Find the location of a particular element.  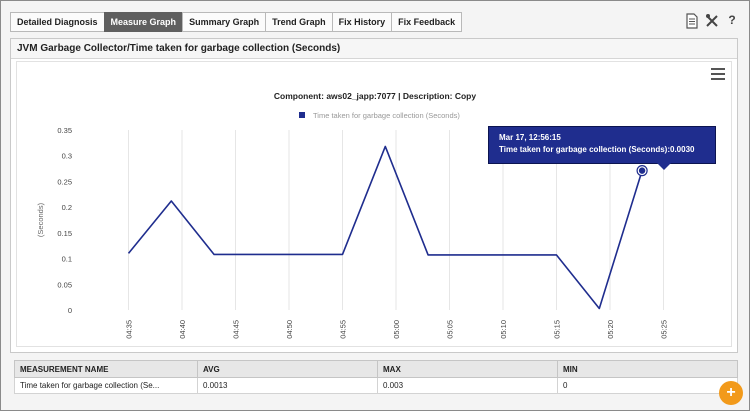

toolbar: ? is located at coordinates (712, 21).